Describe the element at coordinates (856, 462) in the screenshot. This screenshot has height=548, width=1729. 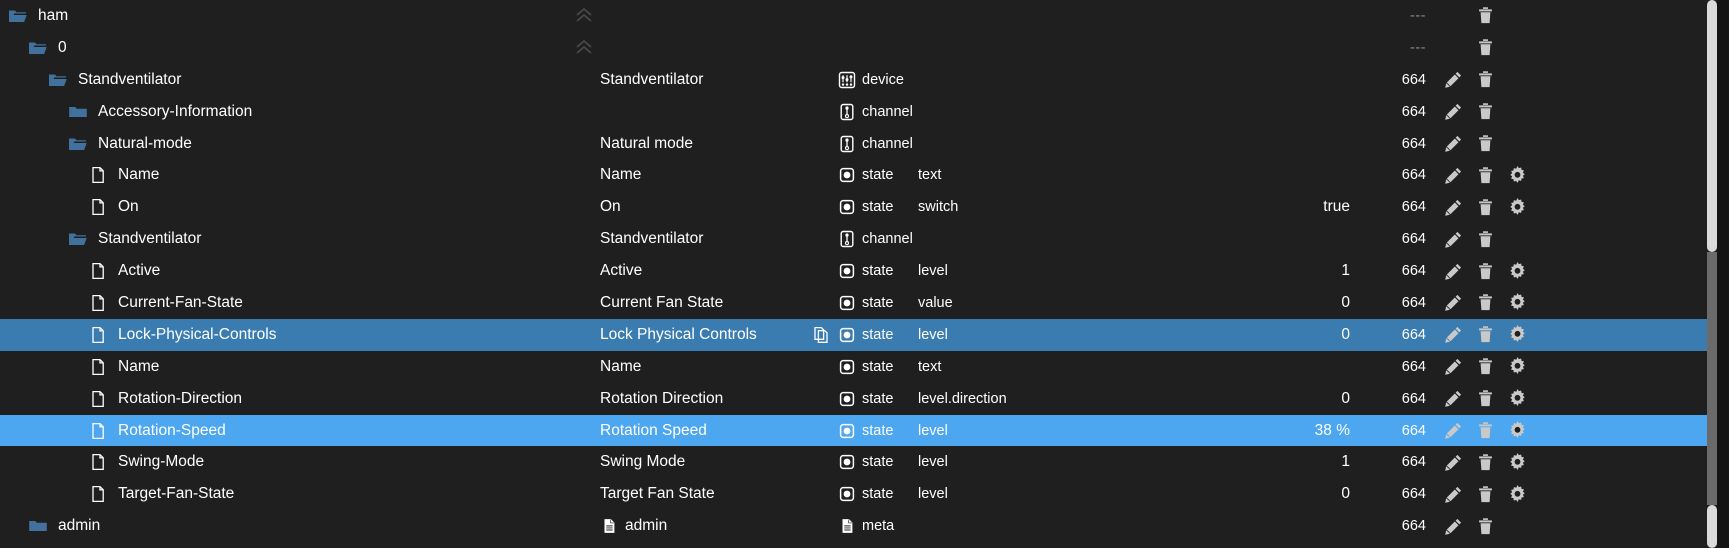
I see `table-row: Swing-Mode Swing Mode state level 1 664` at that location.